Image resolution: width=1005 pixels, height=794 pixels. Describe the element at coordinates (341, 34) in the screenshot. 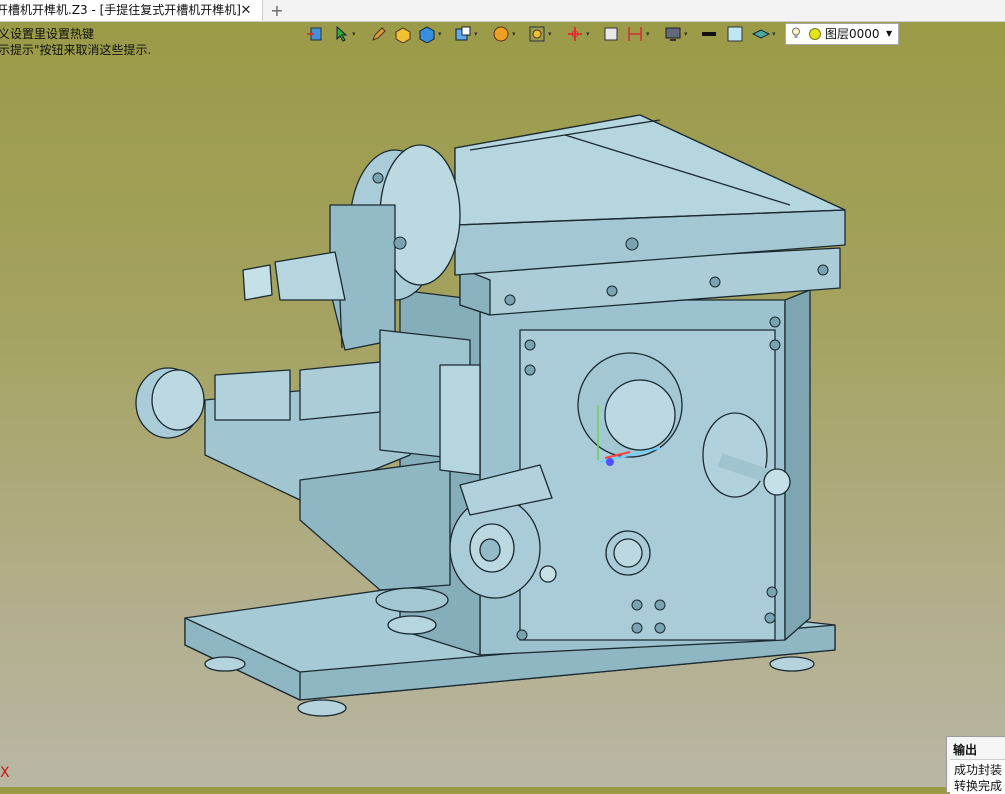

I see `pointer-icon` at that location.